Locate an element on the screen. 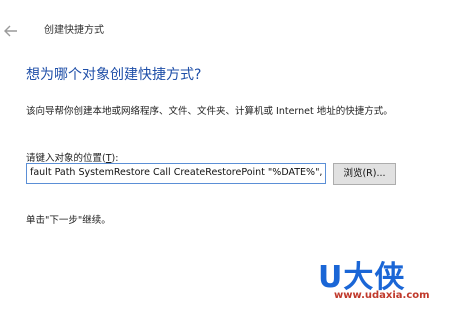  title-bar: 创建快捷方式 is located at coordinates (225, 28).